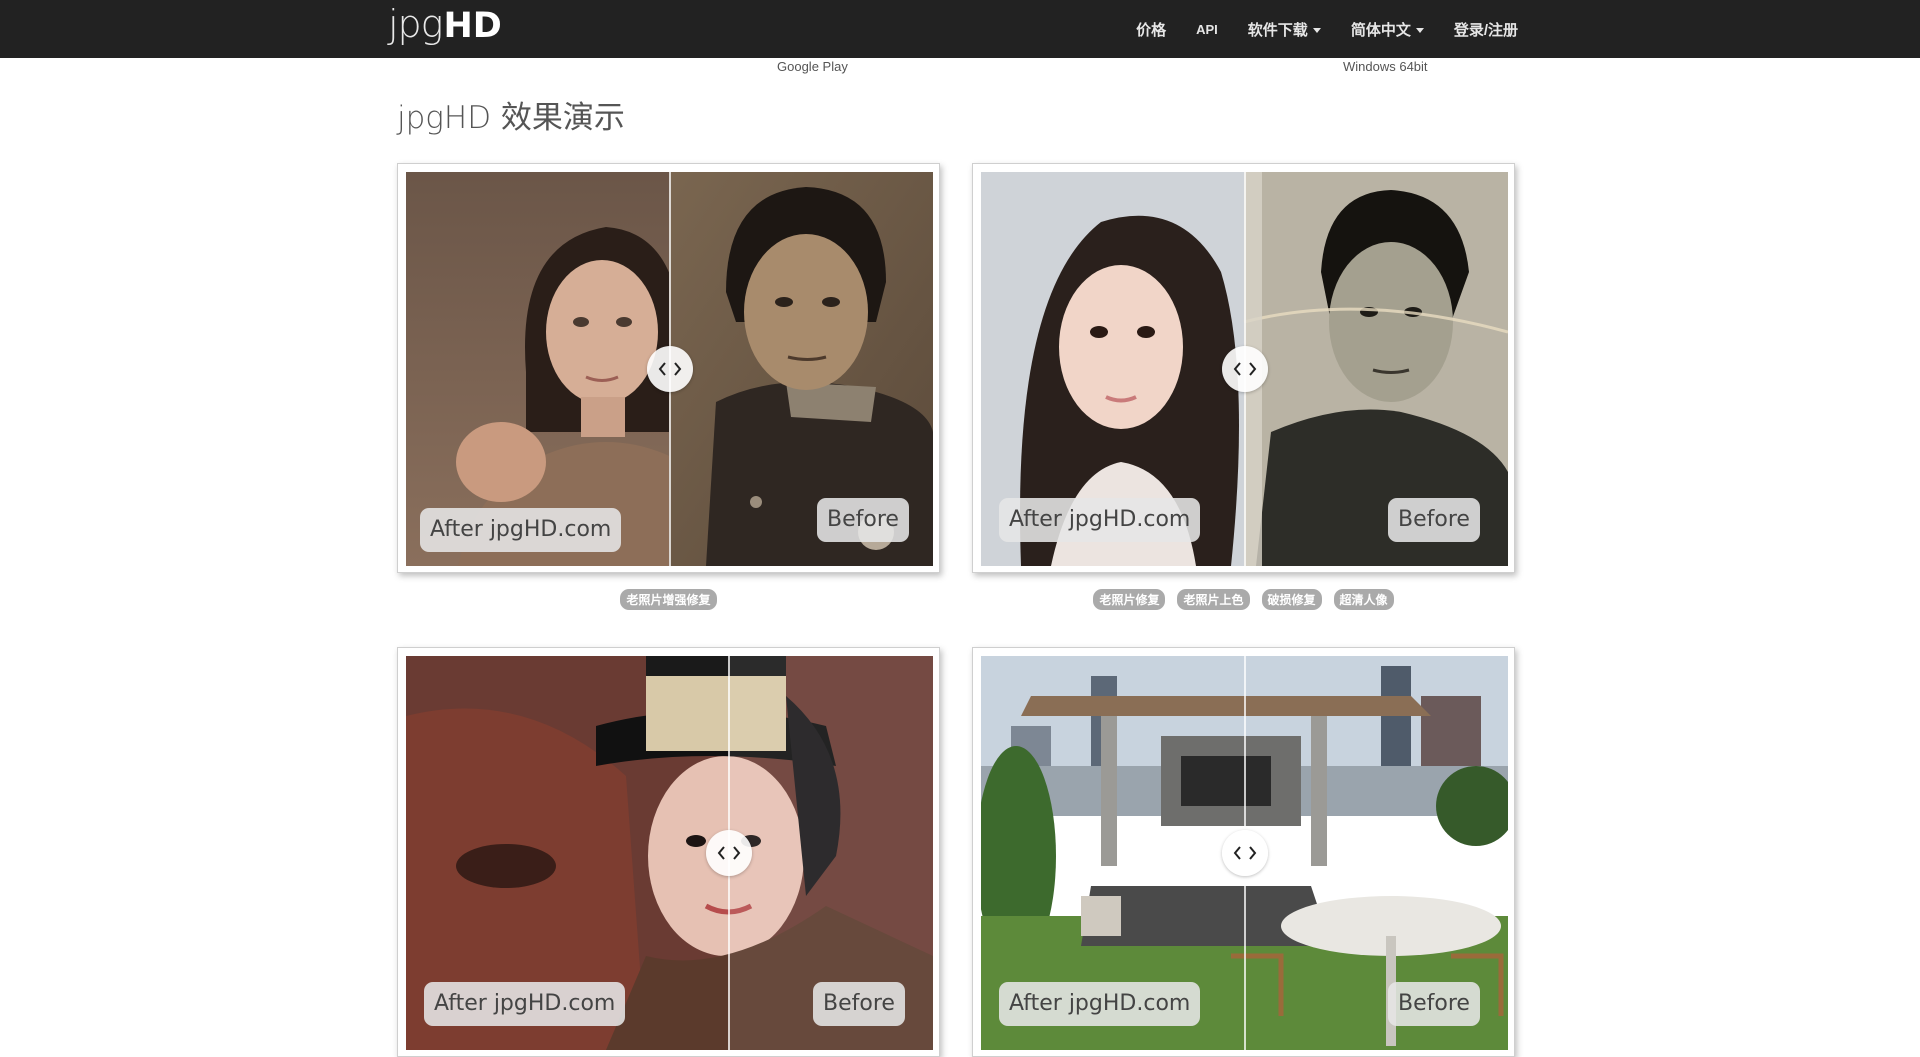  What do you see at coordinates (1380, 30) in the screenshot?
I see `nav-item-label: 简体中文` at bounding box center [1380, 30].